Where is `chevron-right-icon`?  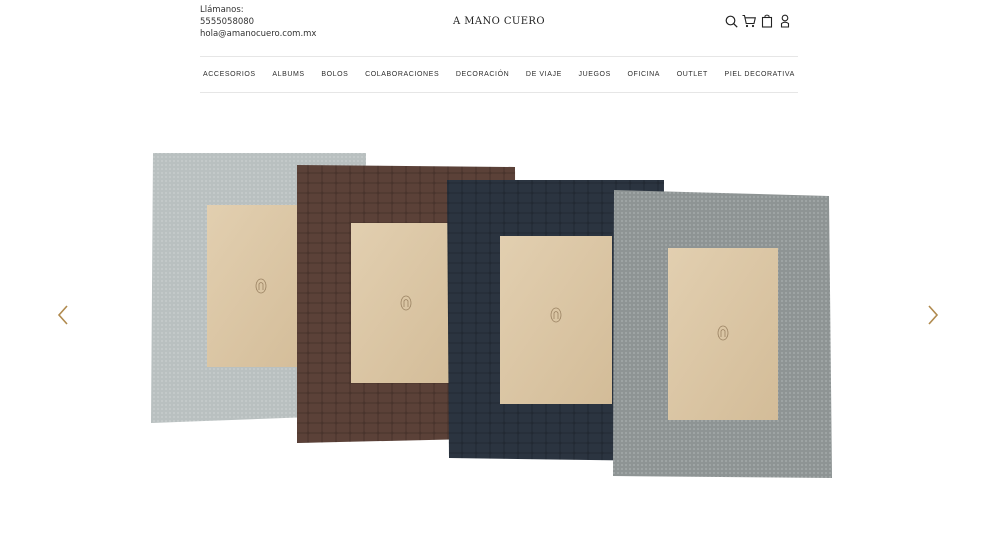
chevron-right-icon is located at coordinates (933, 315).